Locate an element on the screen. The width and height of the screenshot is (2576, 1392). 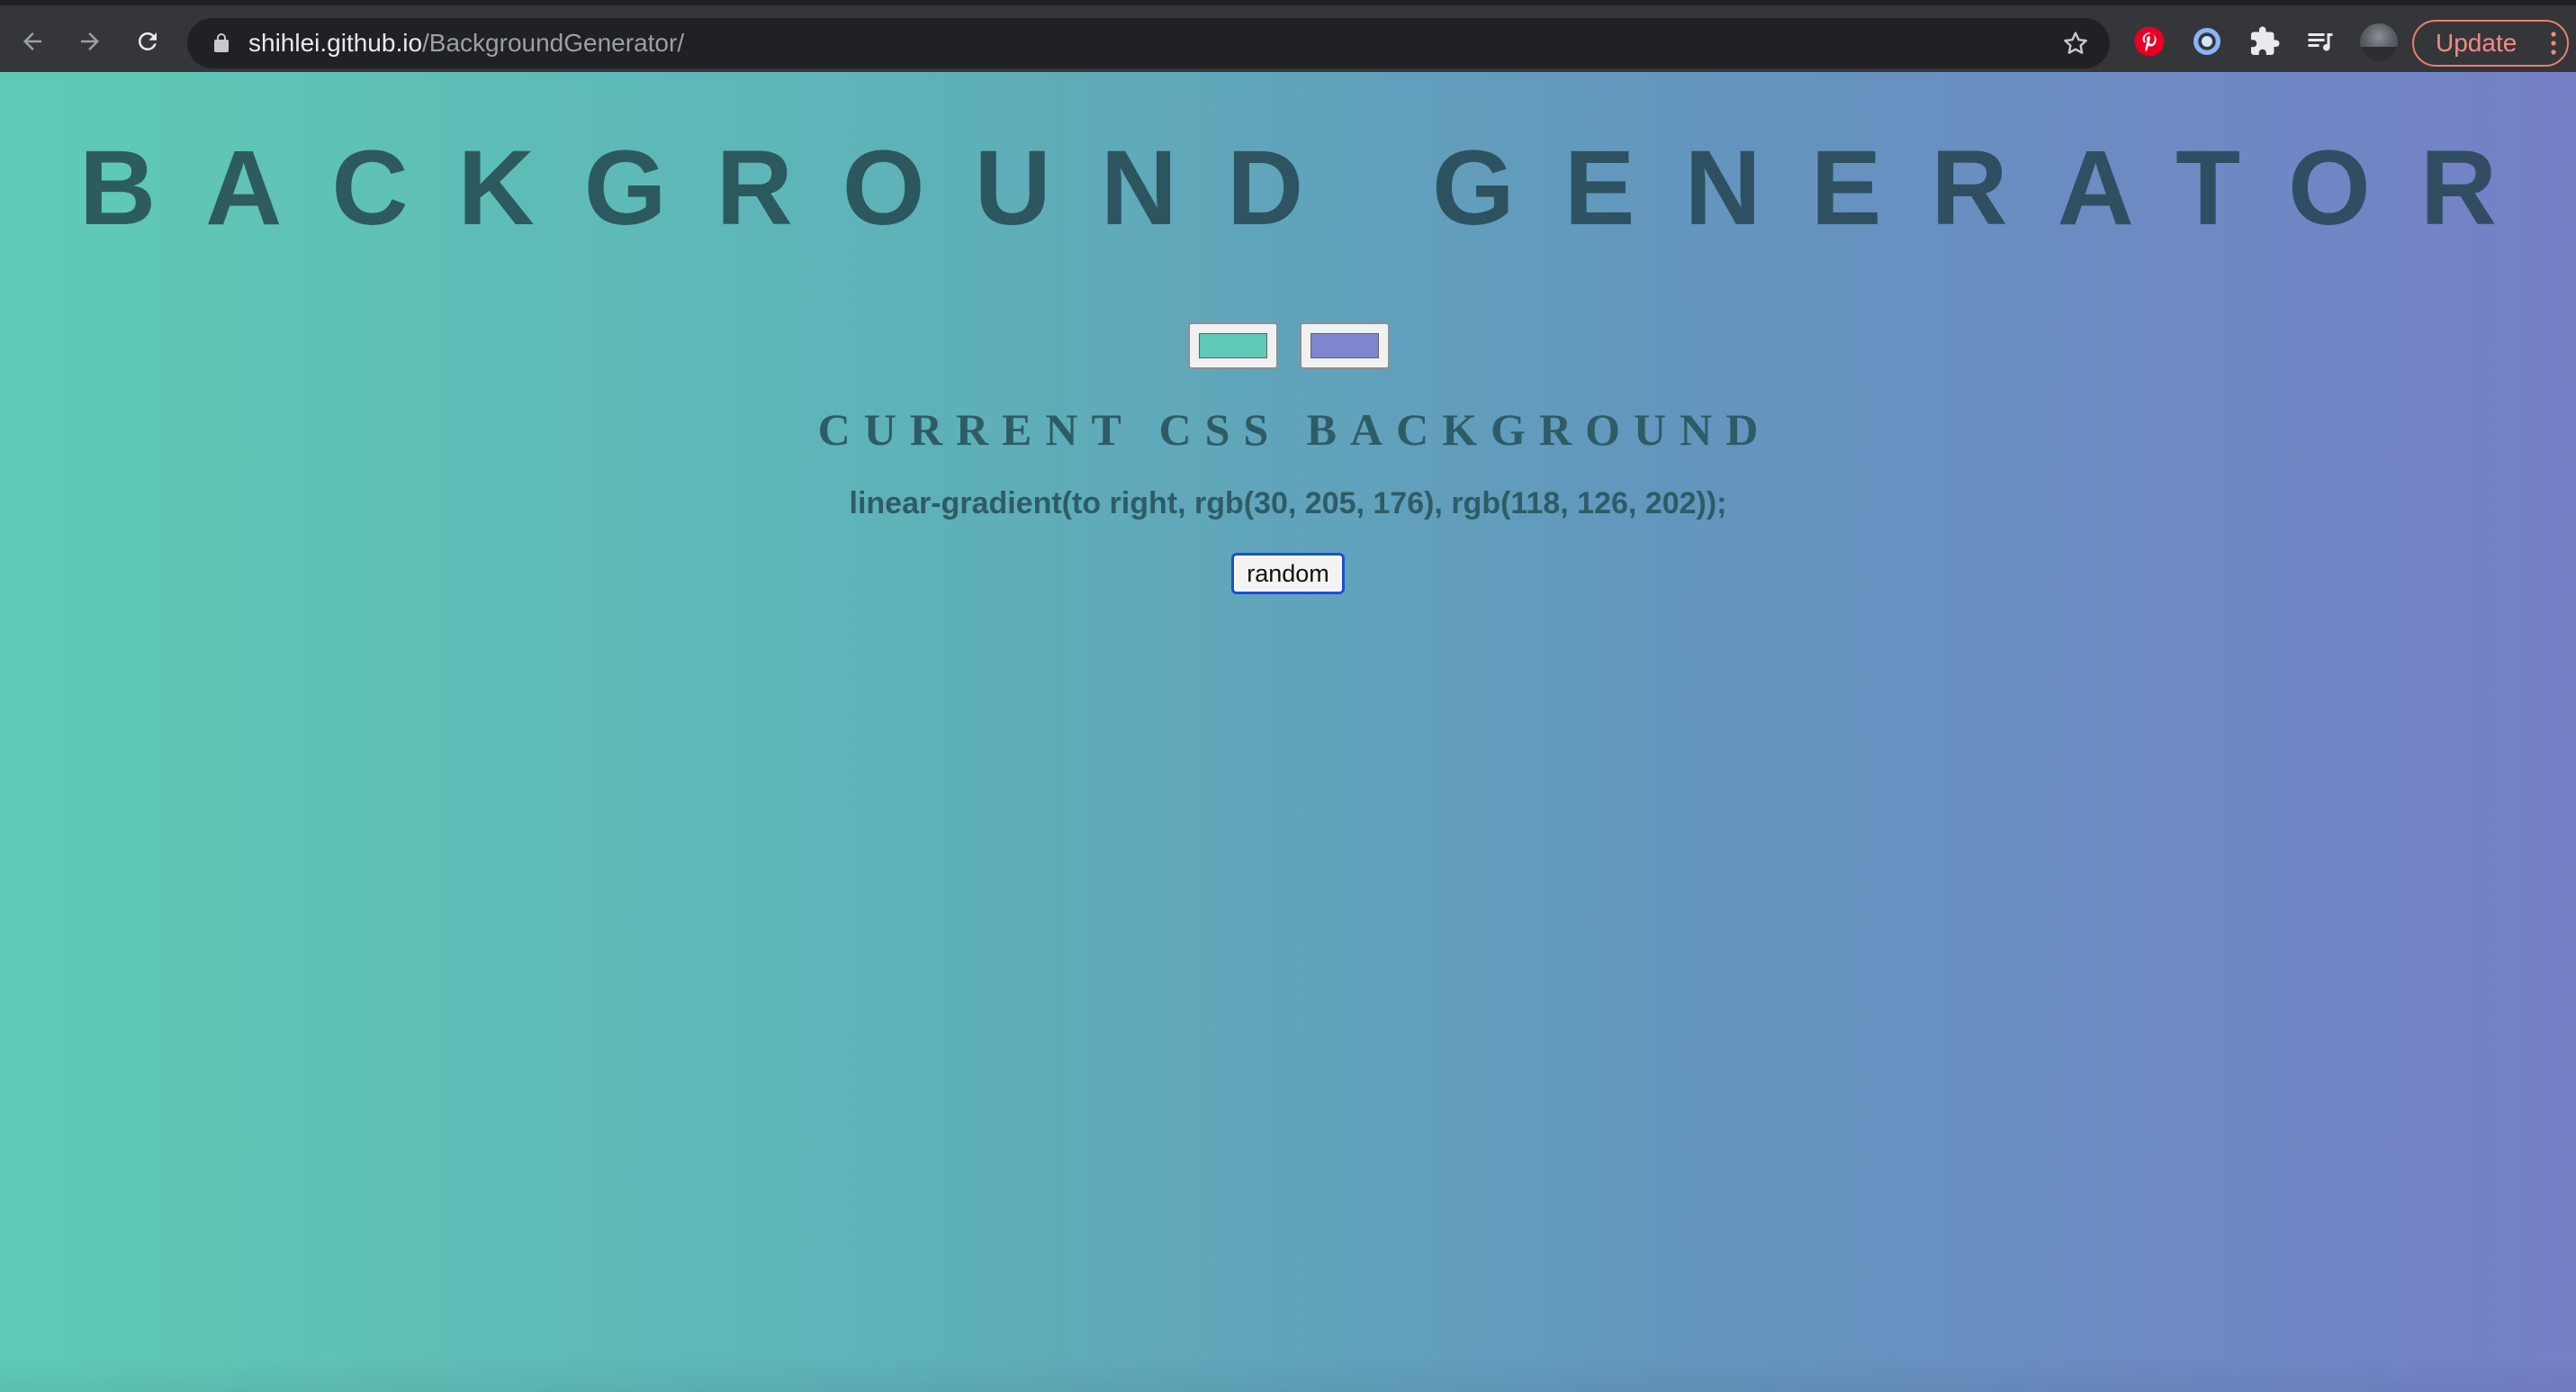
forward-arrow-icon is located at coordinates (90, 41).